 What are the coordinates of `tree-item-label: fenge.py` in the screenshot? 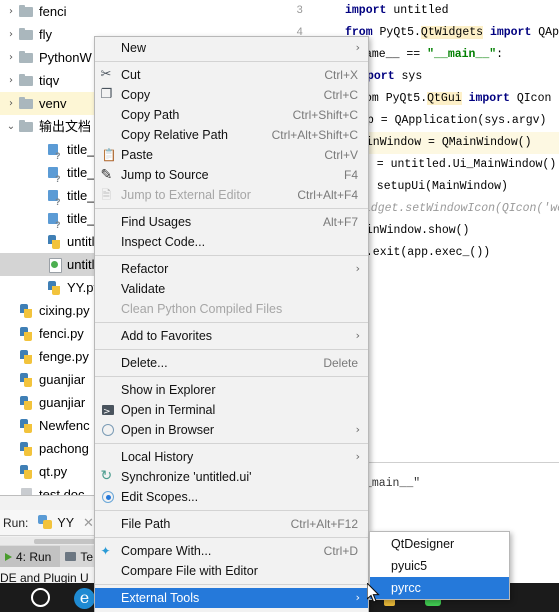 It's located at (64, 356).